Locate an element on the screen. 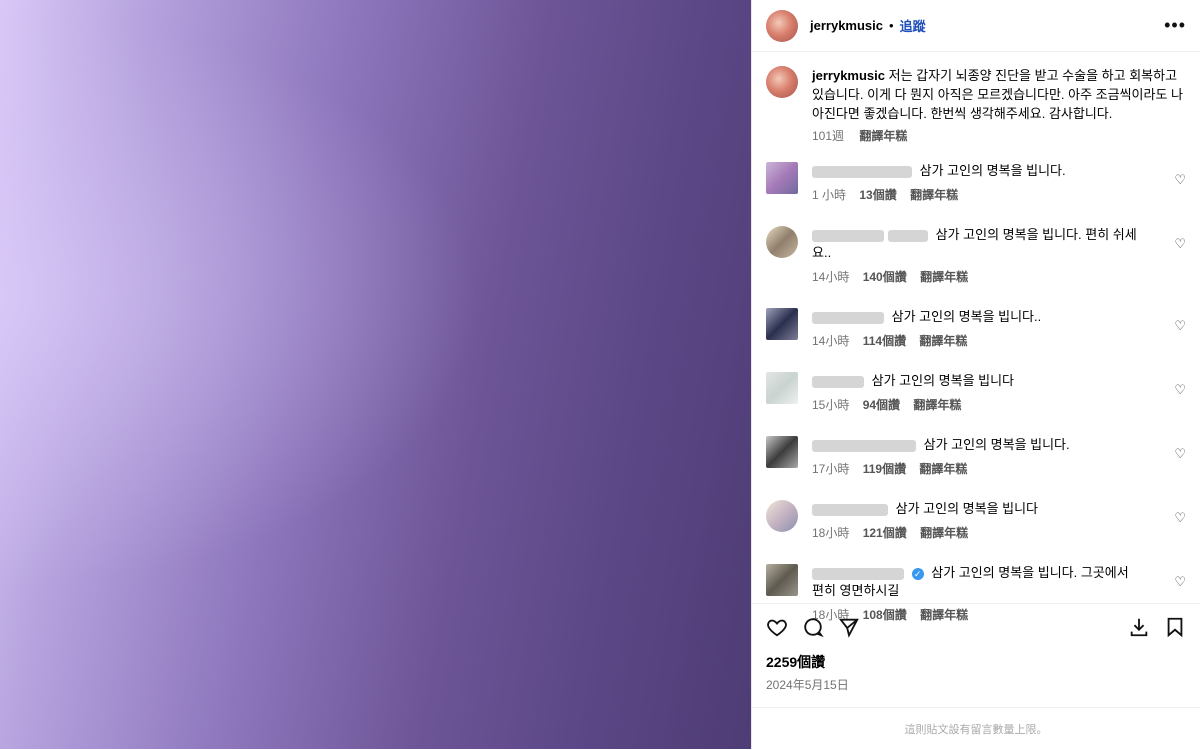 The image size is (1200, 750). caption-time: 101週 is located at coordinates (828, 136).